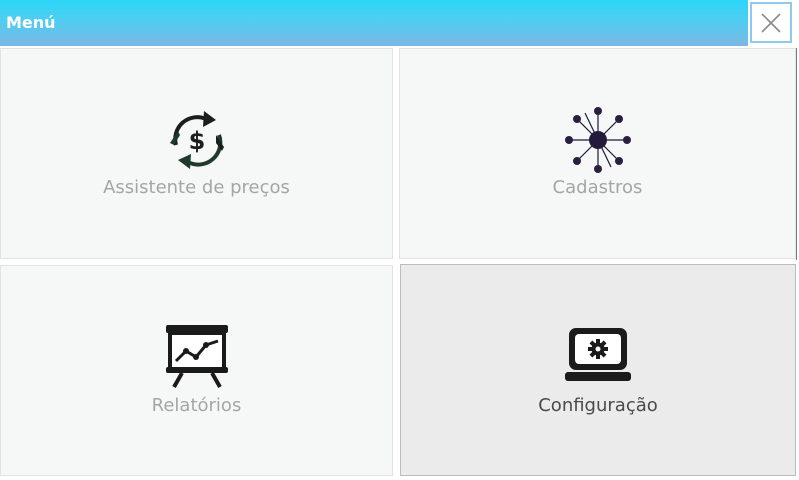 Image resolution: width=799 pixels, height=480 pixels. Describe the element at coordinates (196, 187) in the screenshot. I see `tile-label: Assistente de preços` at that location.